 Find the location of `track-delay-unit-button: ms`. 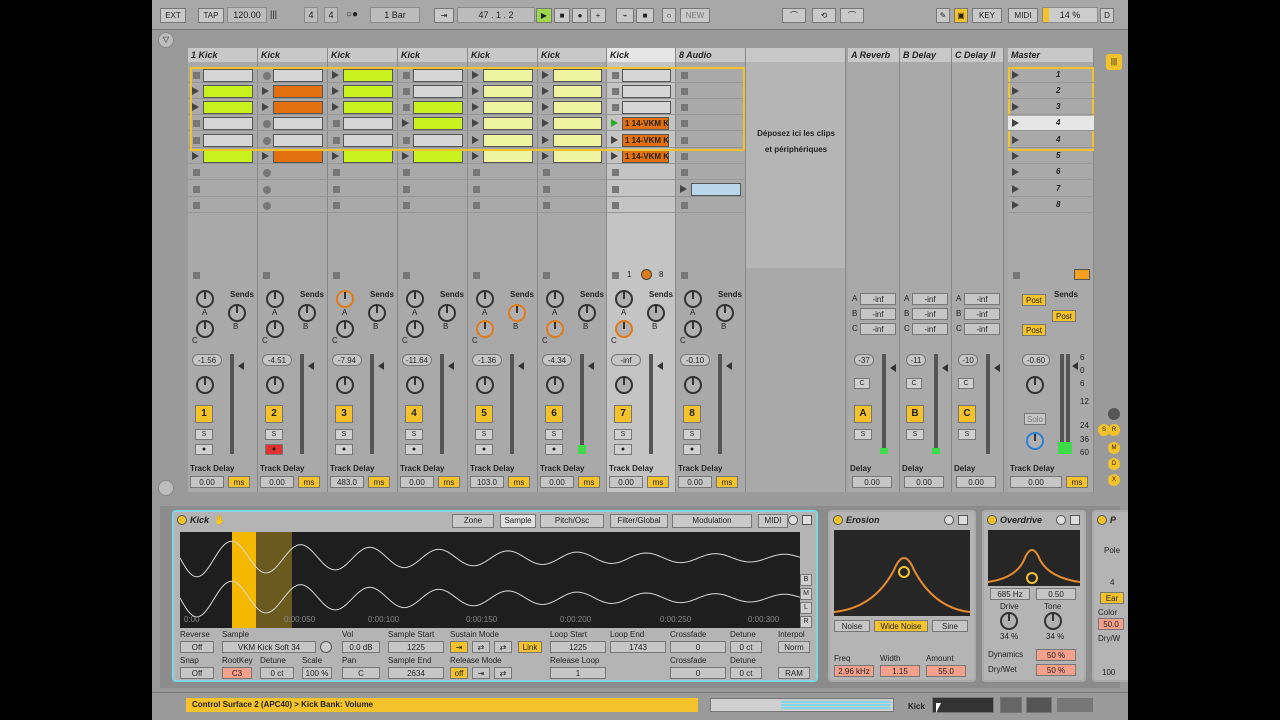

track-delay-unit-button: ms is located at coordinates (519, 482).